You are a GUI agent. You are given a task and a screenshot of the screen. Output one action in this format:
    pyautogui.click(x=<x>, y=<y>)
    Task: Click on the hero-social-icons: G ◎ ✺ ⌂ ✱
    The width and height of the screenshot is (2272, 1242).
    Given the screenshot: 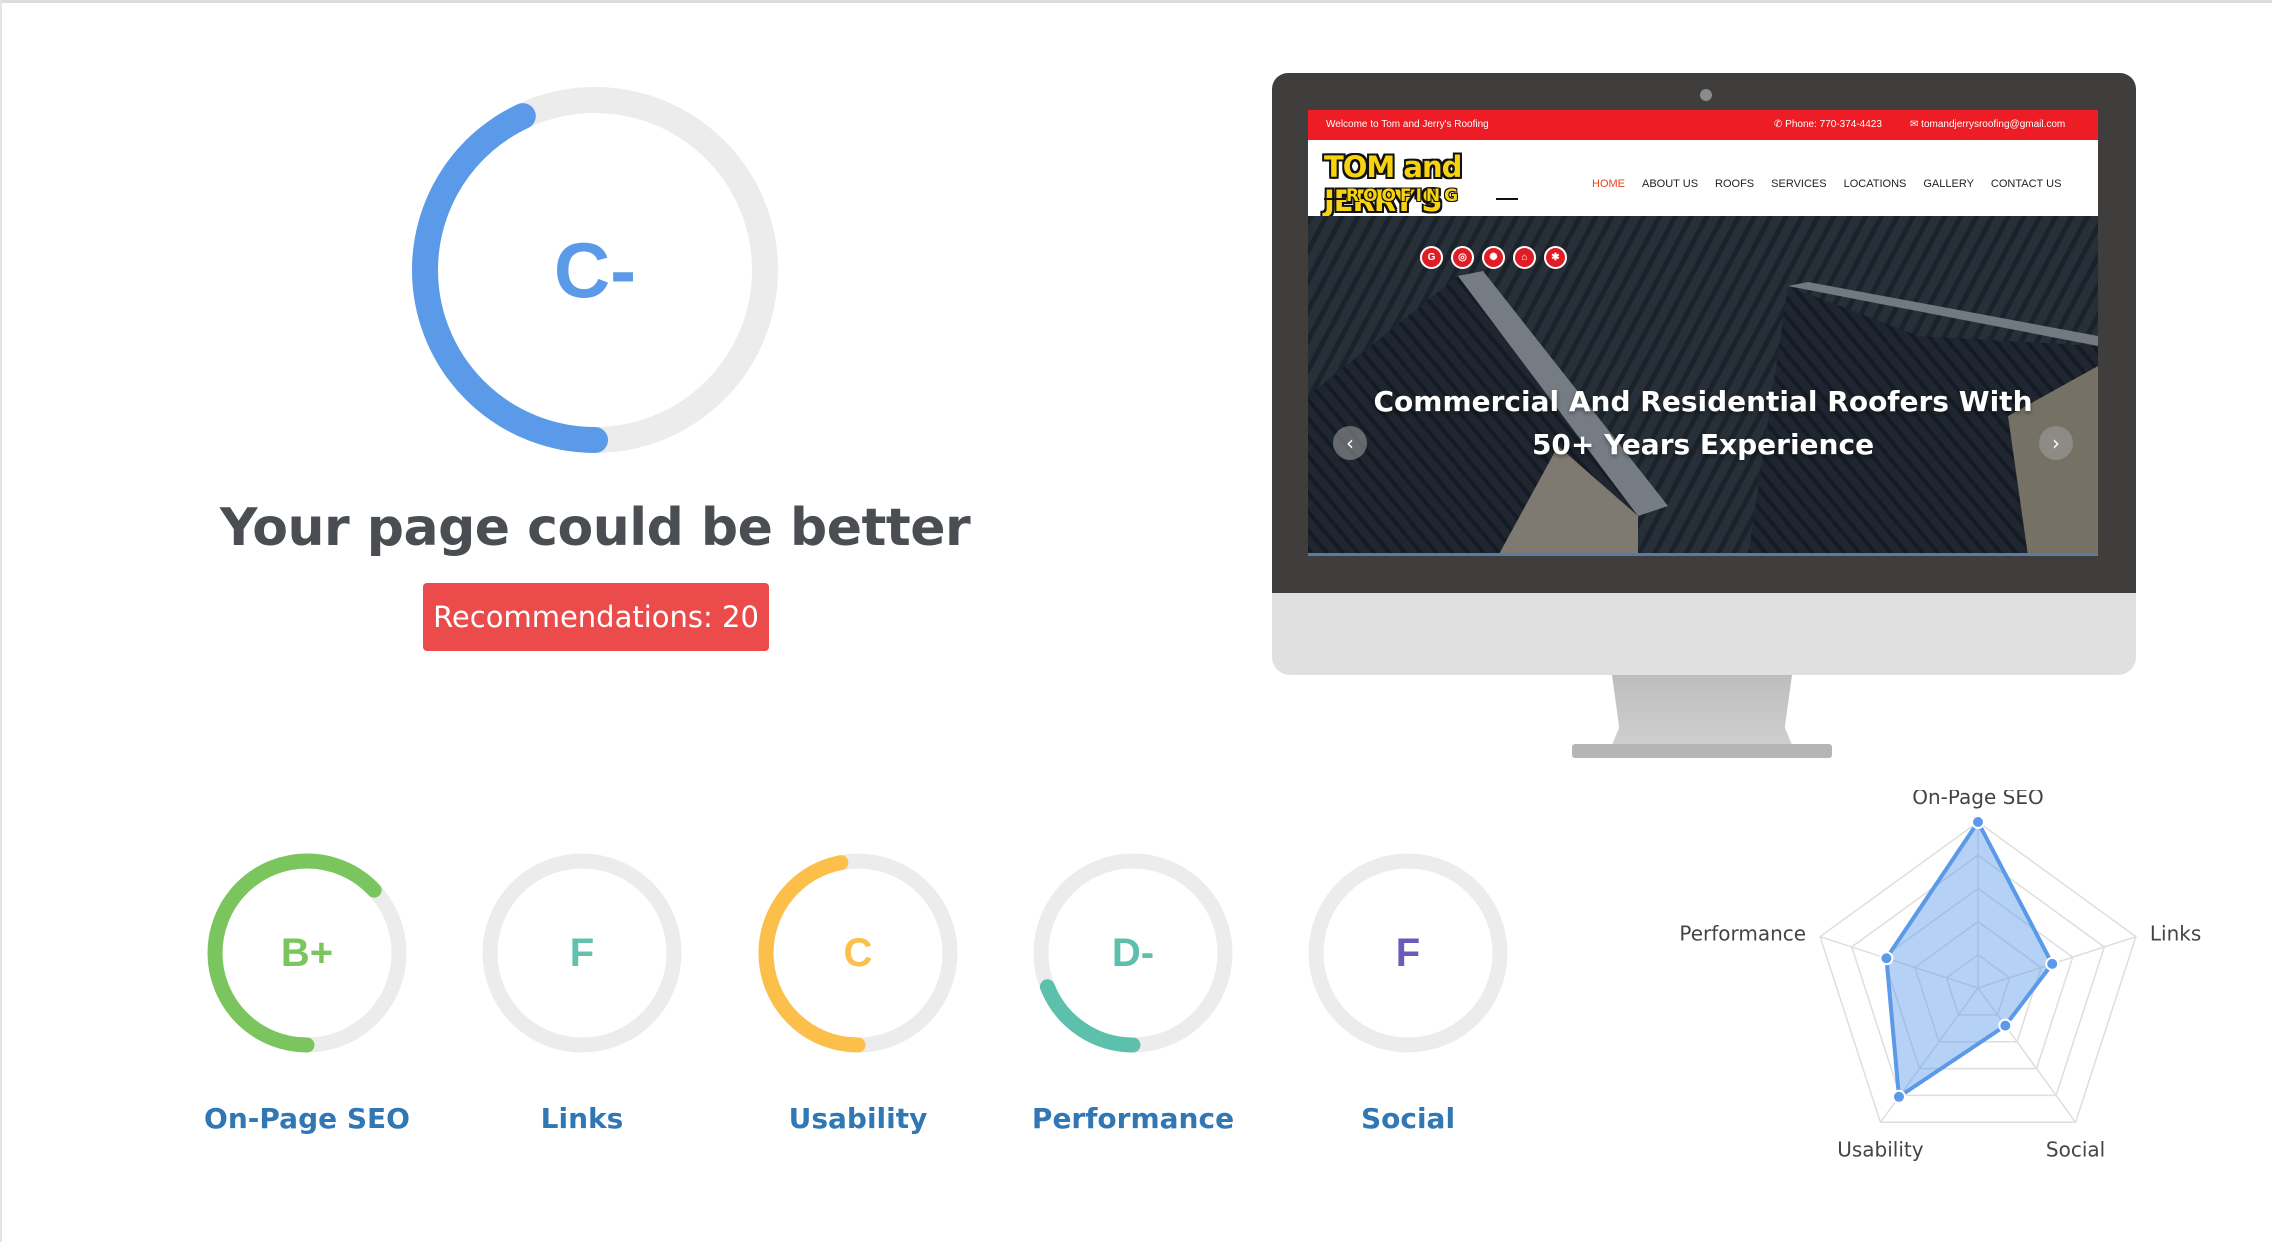 What is the action you would take?
    pyautogui.click(x=1493, y=257)
    